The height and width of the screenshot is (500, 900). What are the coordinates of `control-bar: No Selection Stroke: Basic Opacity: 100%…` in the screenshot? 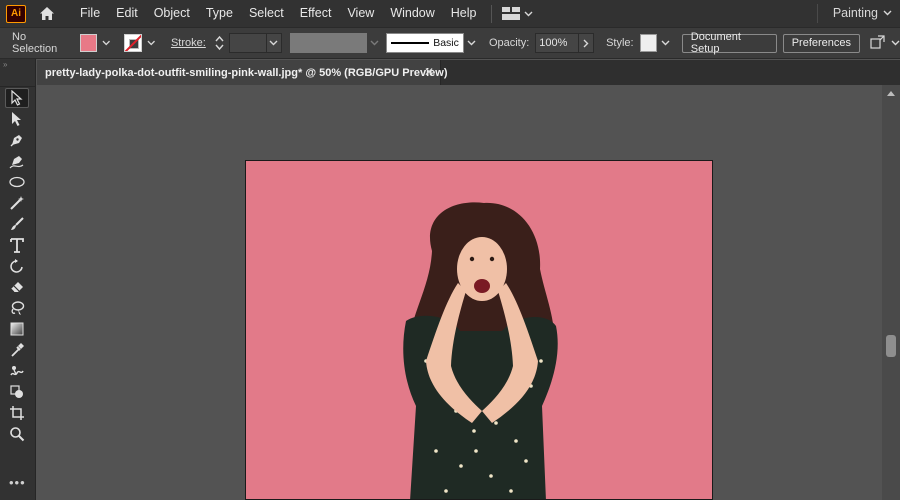 It's located at (450, 43).